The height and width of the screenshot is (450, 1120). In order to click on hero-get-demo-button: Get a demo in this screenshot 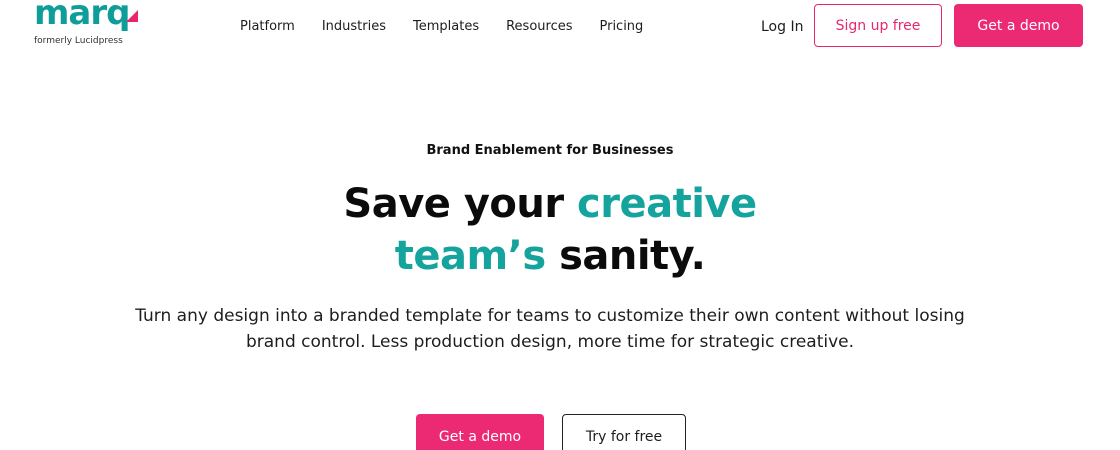, I will do `click(480, 432)`.